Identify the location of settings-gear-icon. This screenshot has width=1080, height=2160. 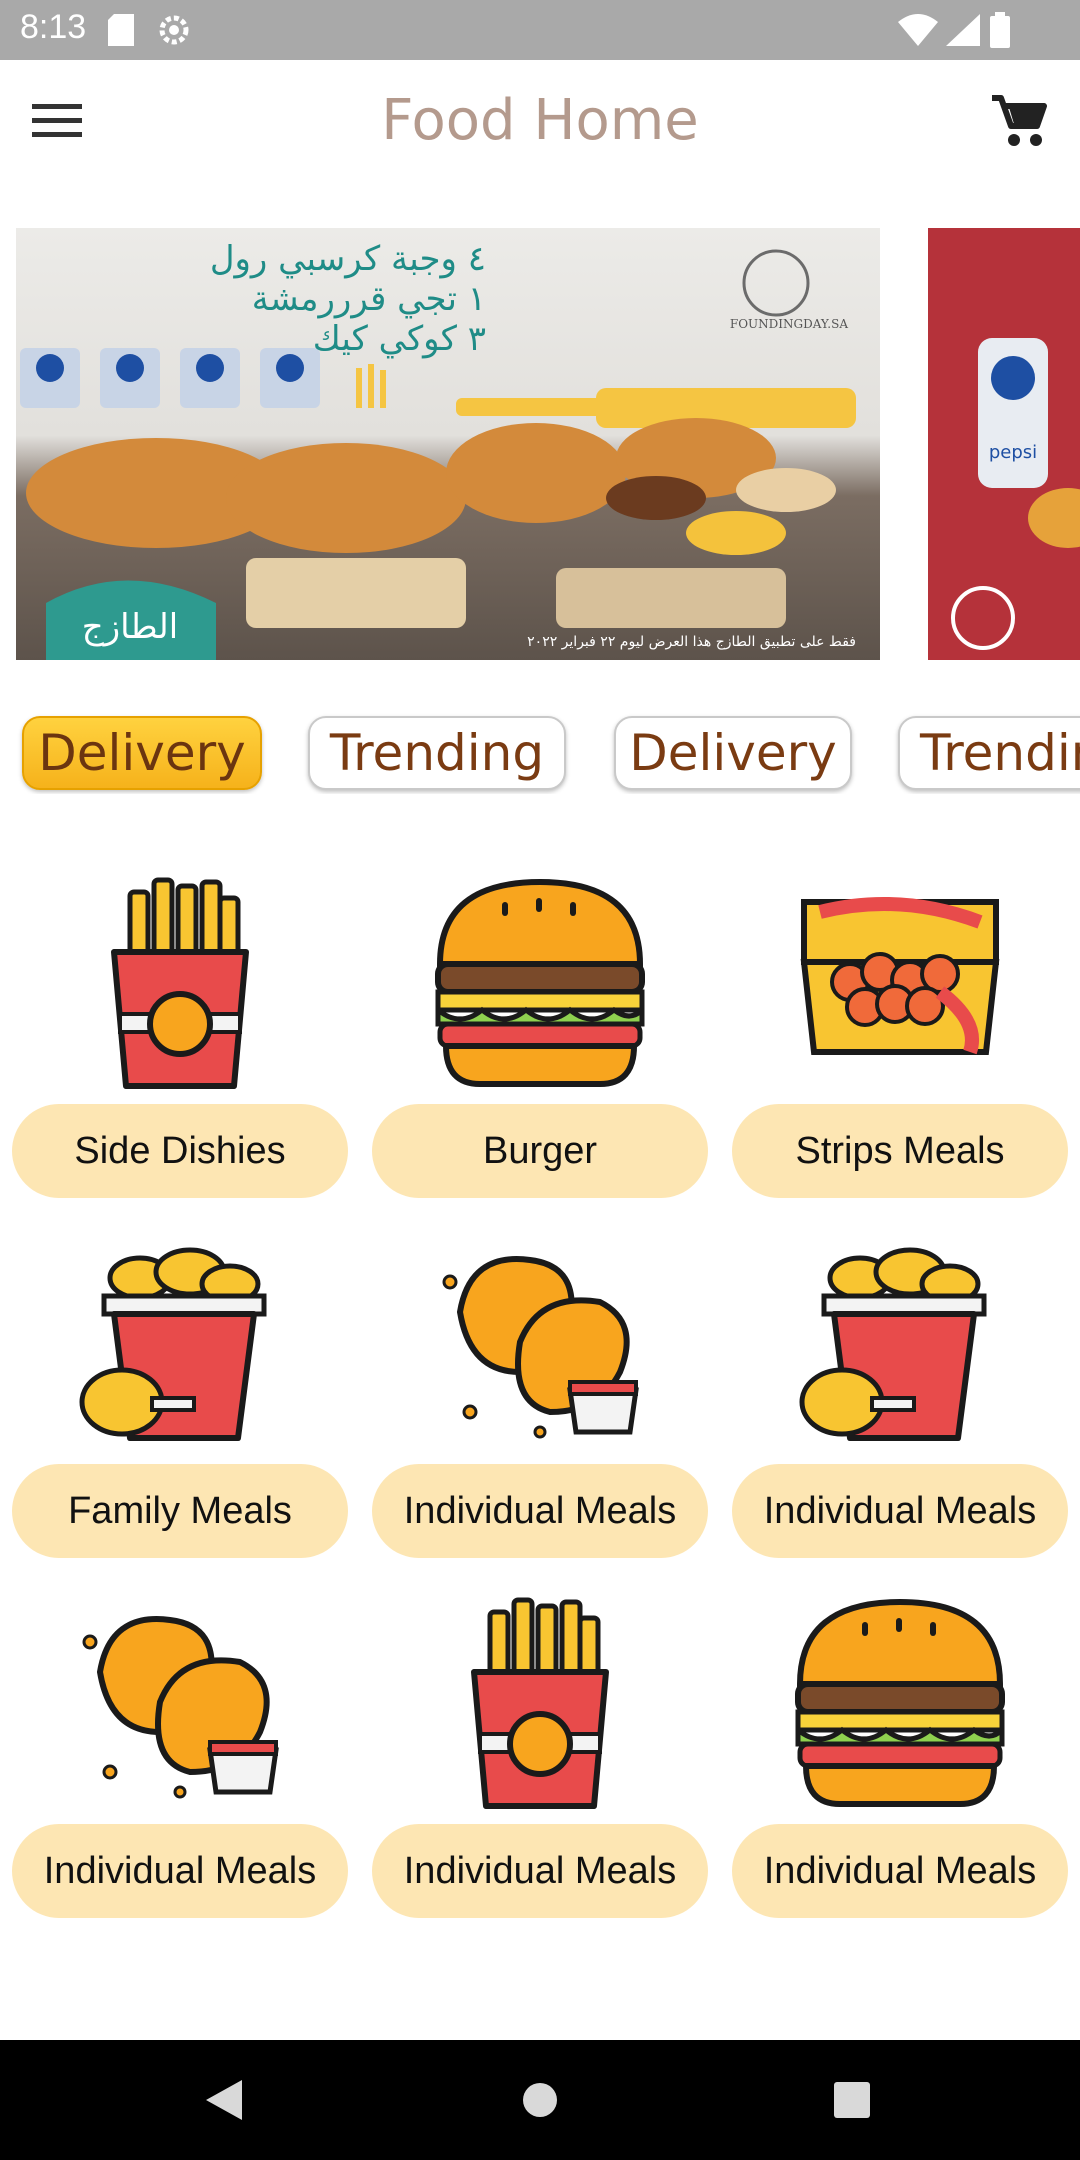
(174, 30).